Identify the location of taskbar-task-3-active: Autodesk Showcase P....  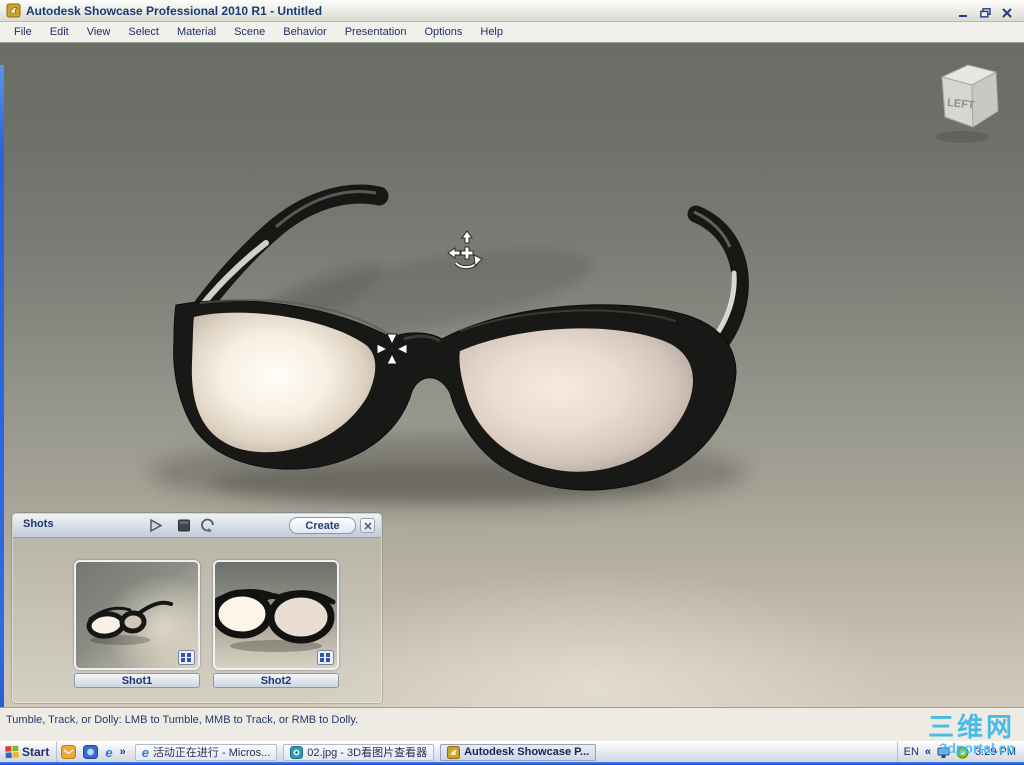
(518, 752).